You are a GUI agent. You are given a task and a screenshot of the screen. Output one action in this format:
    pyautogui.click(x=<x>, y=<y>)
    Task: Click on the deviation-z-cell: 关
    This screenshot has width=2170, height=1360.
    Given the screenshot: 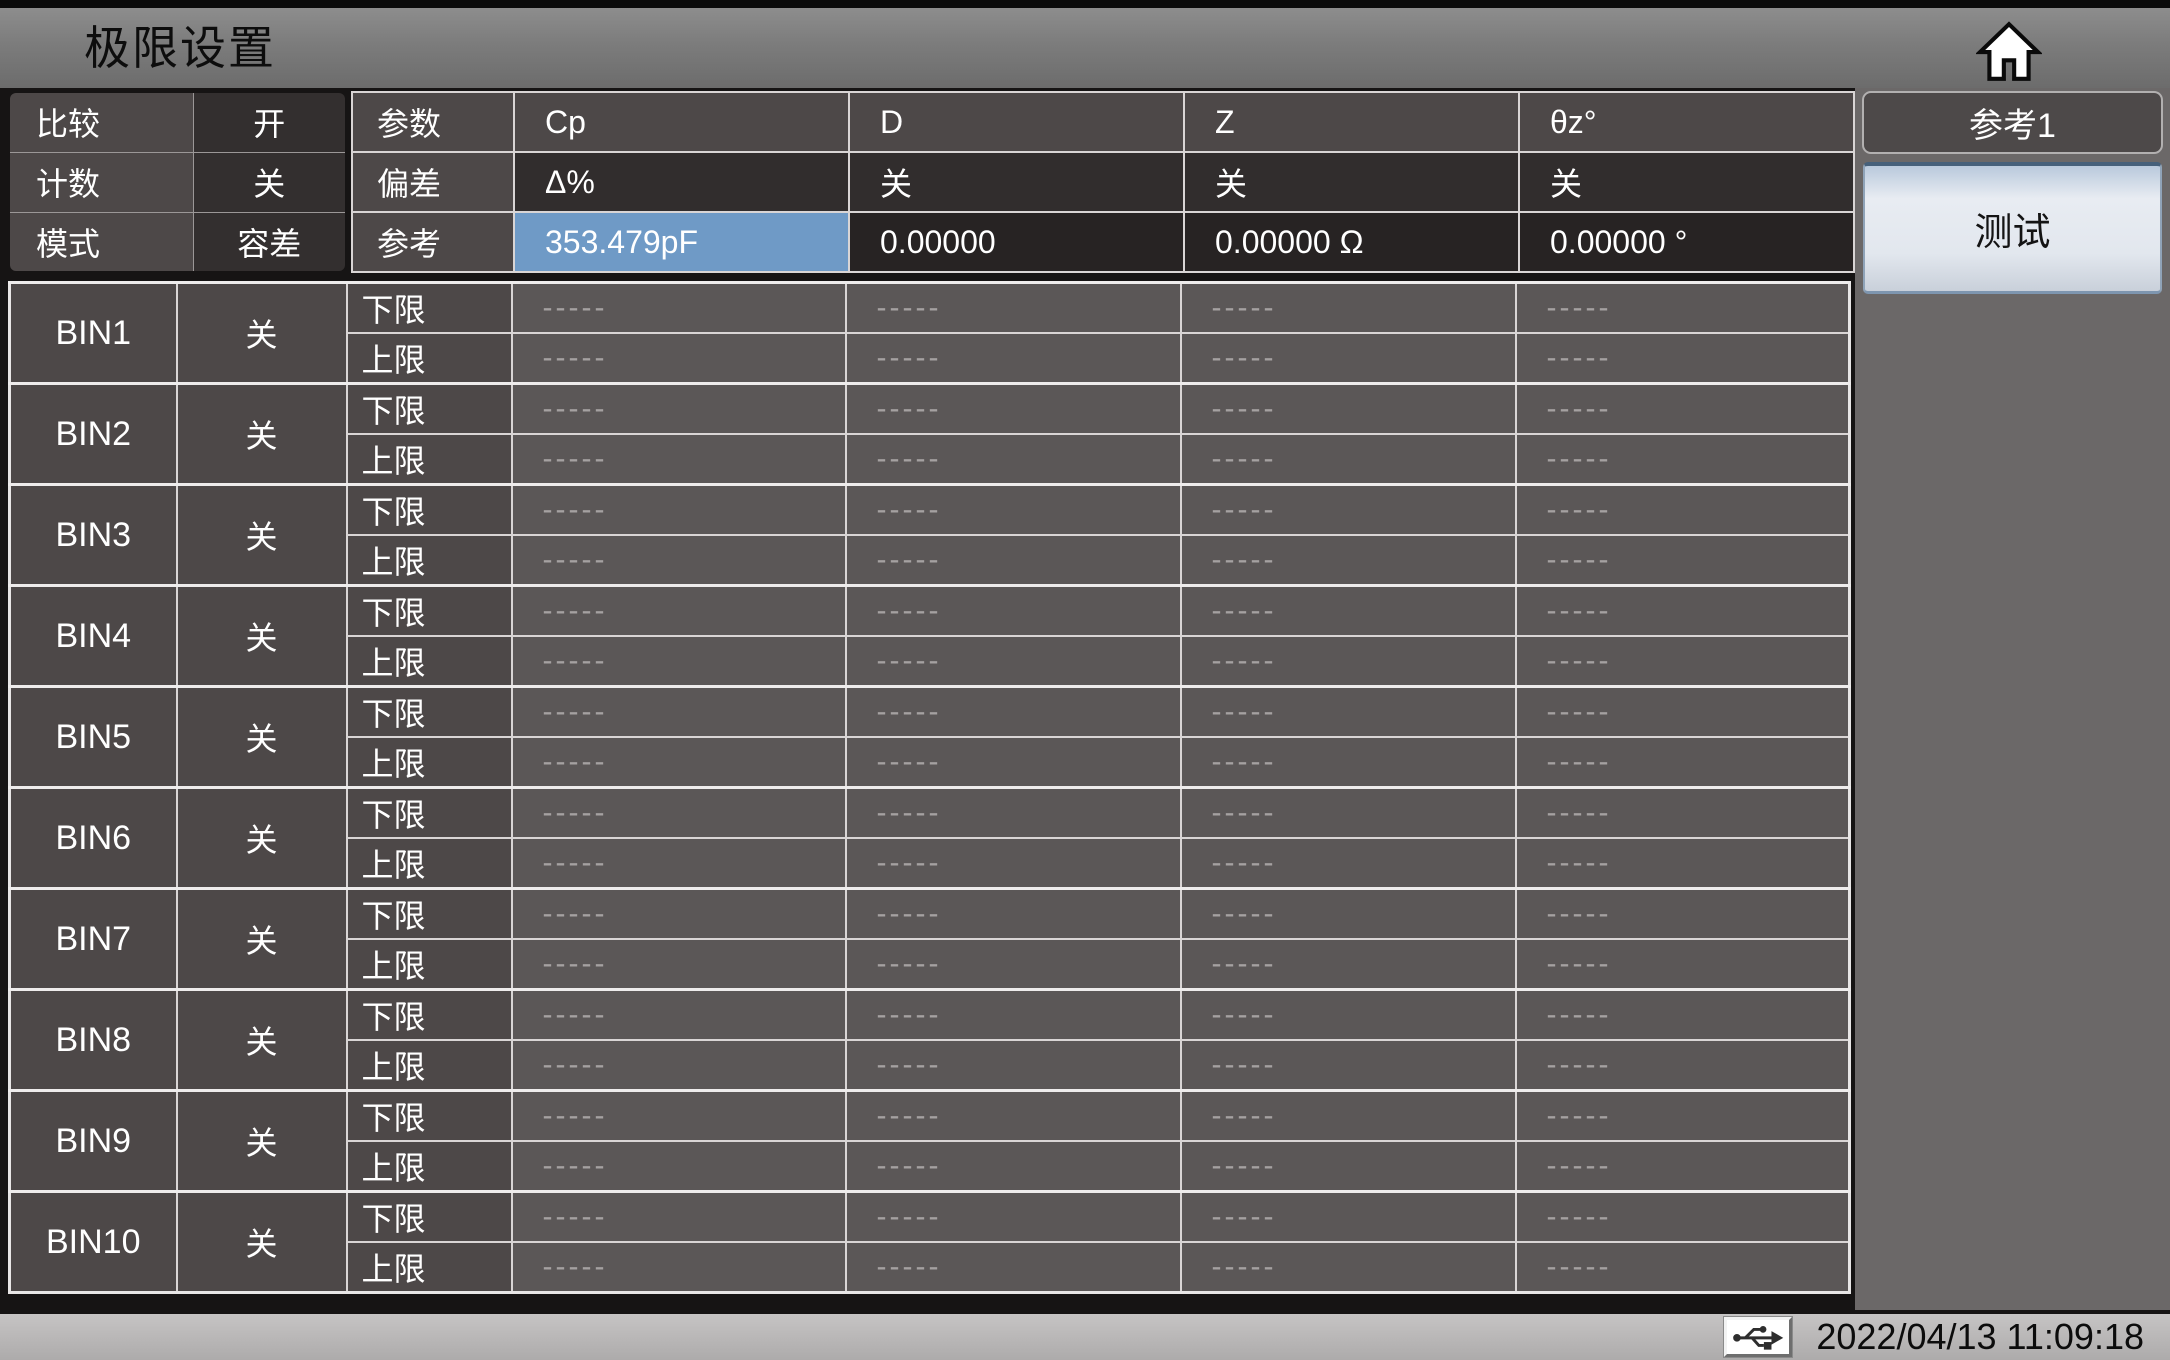 What is the action you would take?
    pyautogui.click(x=1351, y=182)
    